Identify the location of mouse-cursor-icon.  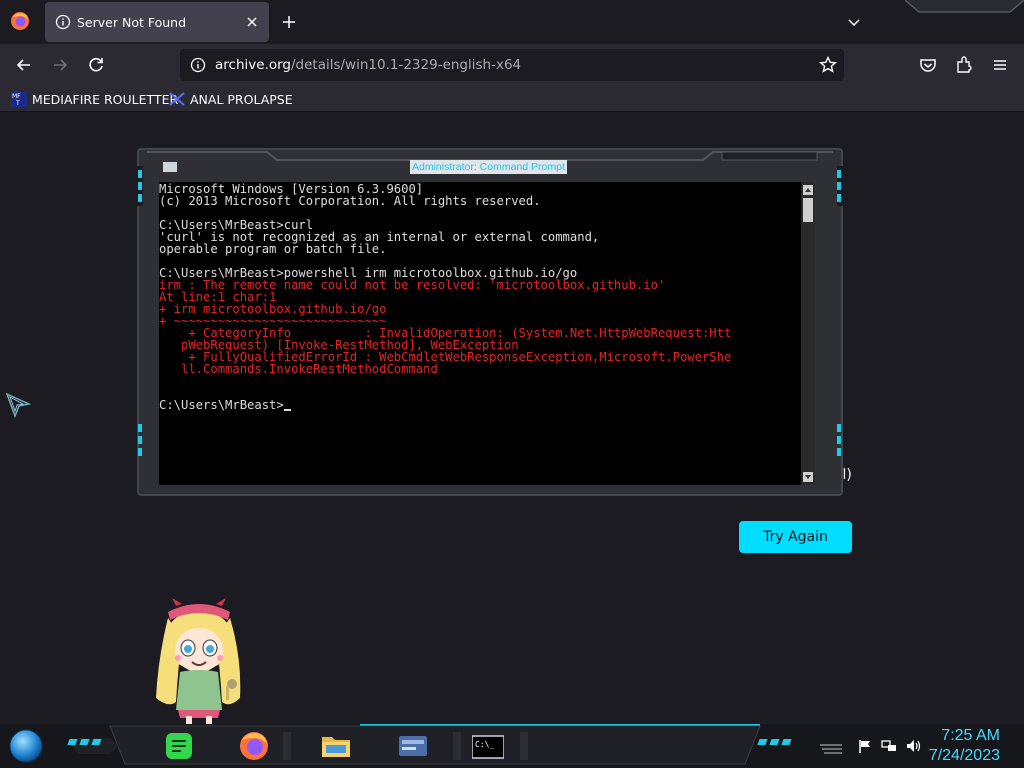
(18, 405).